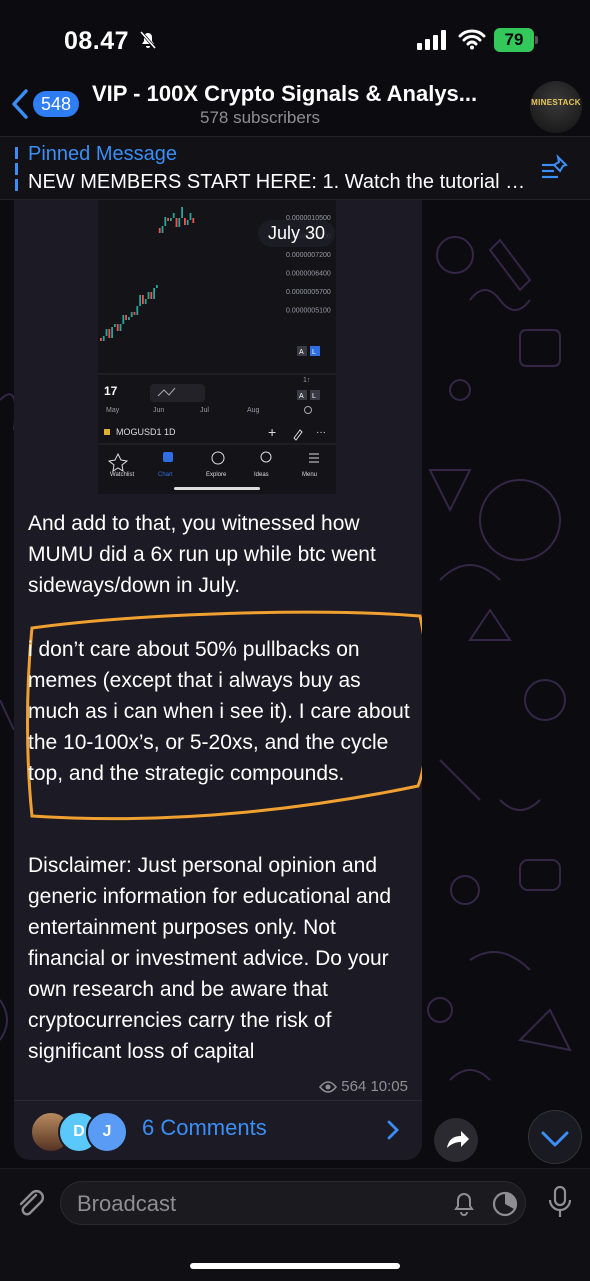 Image resolution: width=590 pixels, height=1281 pixels. I want to click on message-meta: 564 10:05, so click(363, 1086).